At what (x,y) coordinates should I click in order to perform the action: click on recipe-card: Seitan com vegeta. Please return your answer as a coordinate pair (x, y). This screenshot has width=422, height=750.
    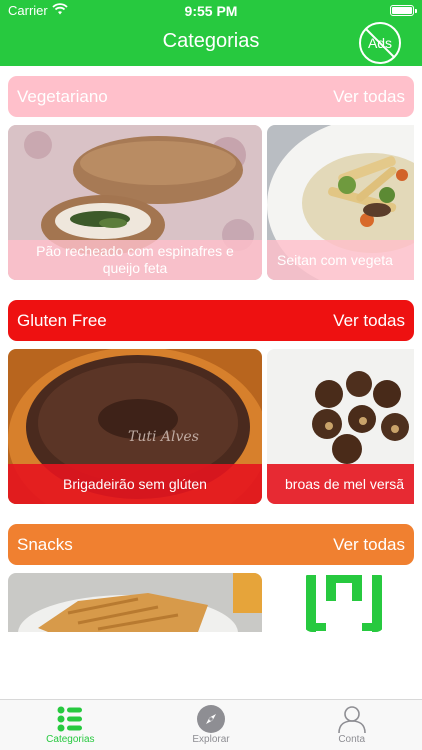
    Looking at the image, I should click on (340, 202).